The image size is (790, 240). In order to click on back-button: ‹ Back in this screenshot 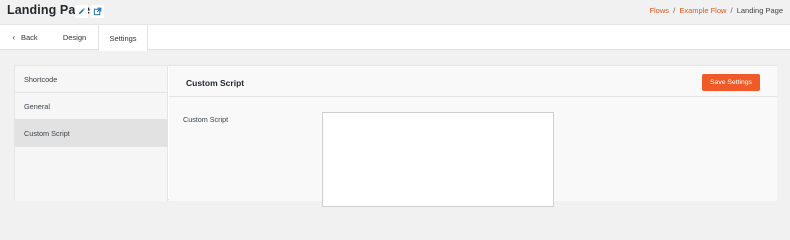, I will do `click(24, 37)`.